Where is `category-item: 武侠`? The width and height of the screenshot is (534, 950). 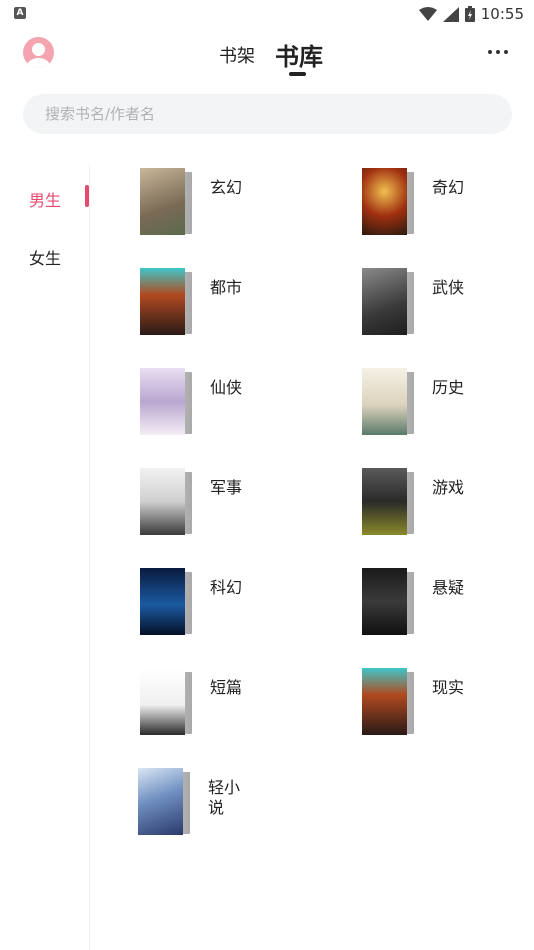
category-item: 武侠 is located at coordinates (448, 303).